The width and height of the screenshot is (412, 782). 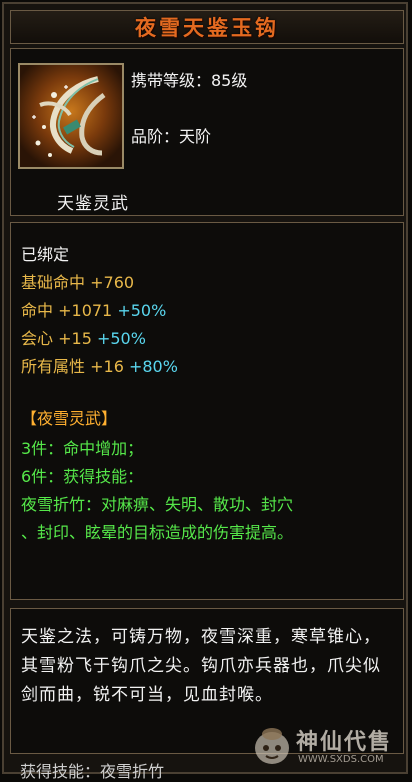 What do you see at coordinates (171, 136) in the screenshot?
I see `item-grade: 品阶：天阶` at bounding box center [171, 136].